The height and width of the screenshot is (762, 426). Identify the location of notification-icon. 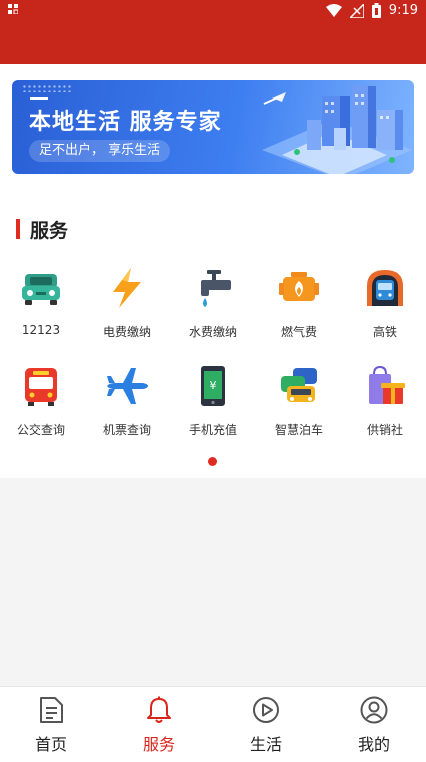
(13, 10).